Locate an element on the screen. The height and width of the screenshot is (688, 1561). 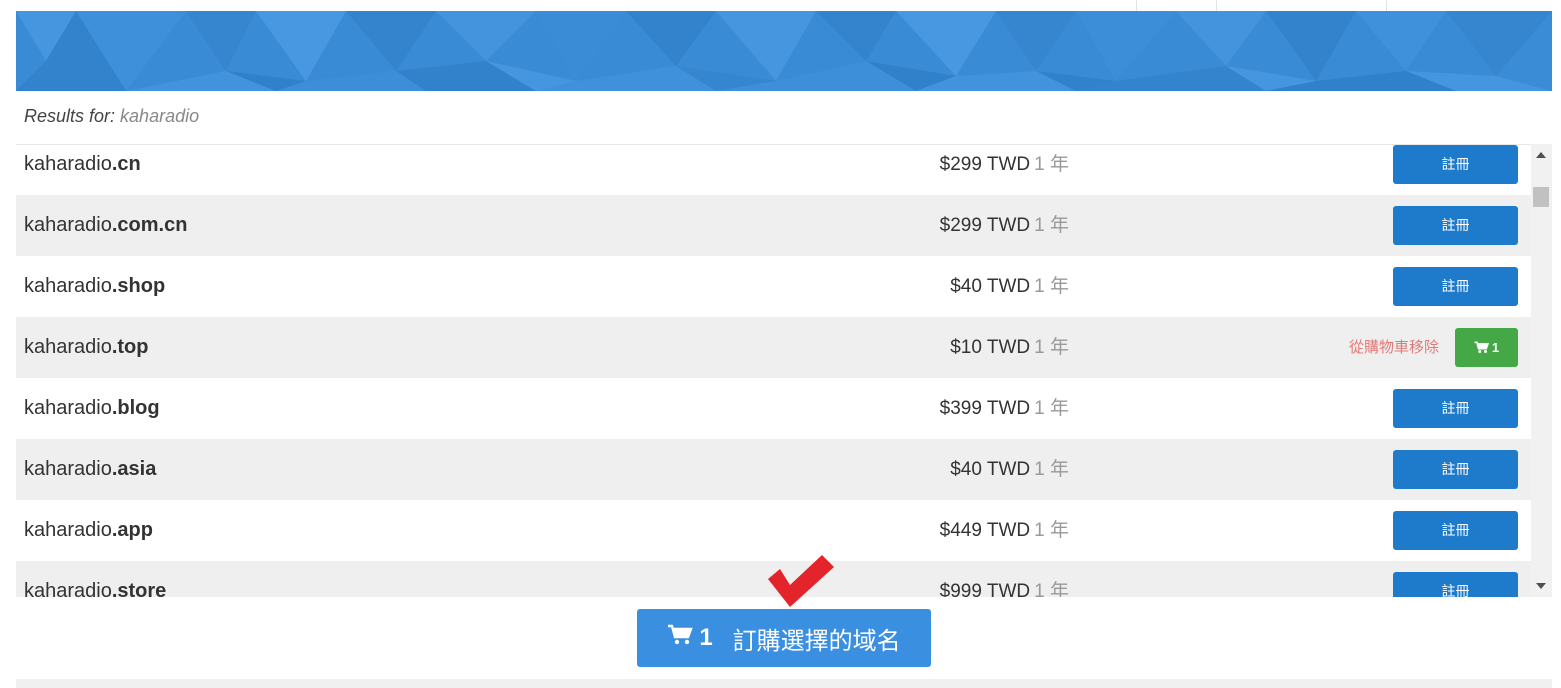
domain-row: kaharadio.cn $299 TWD 1 年 註冊 is located at coordinates (773, 170).